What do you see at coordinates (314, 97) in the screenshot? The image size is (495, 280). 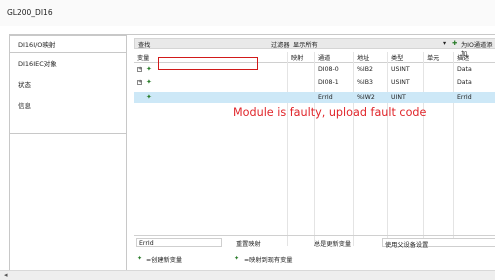 I see `table-row-selected: ✦ ErrId %IW2 UINT ErrId` at bounding box center [314, 97].